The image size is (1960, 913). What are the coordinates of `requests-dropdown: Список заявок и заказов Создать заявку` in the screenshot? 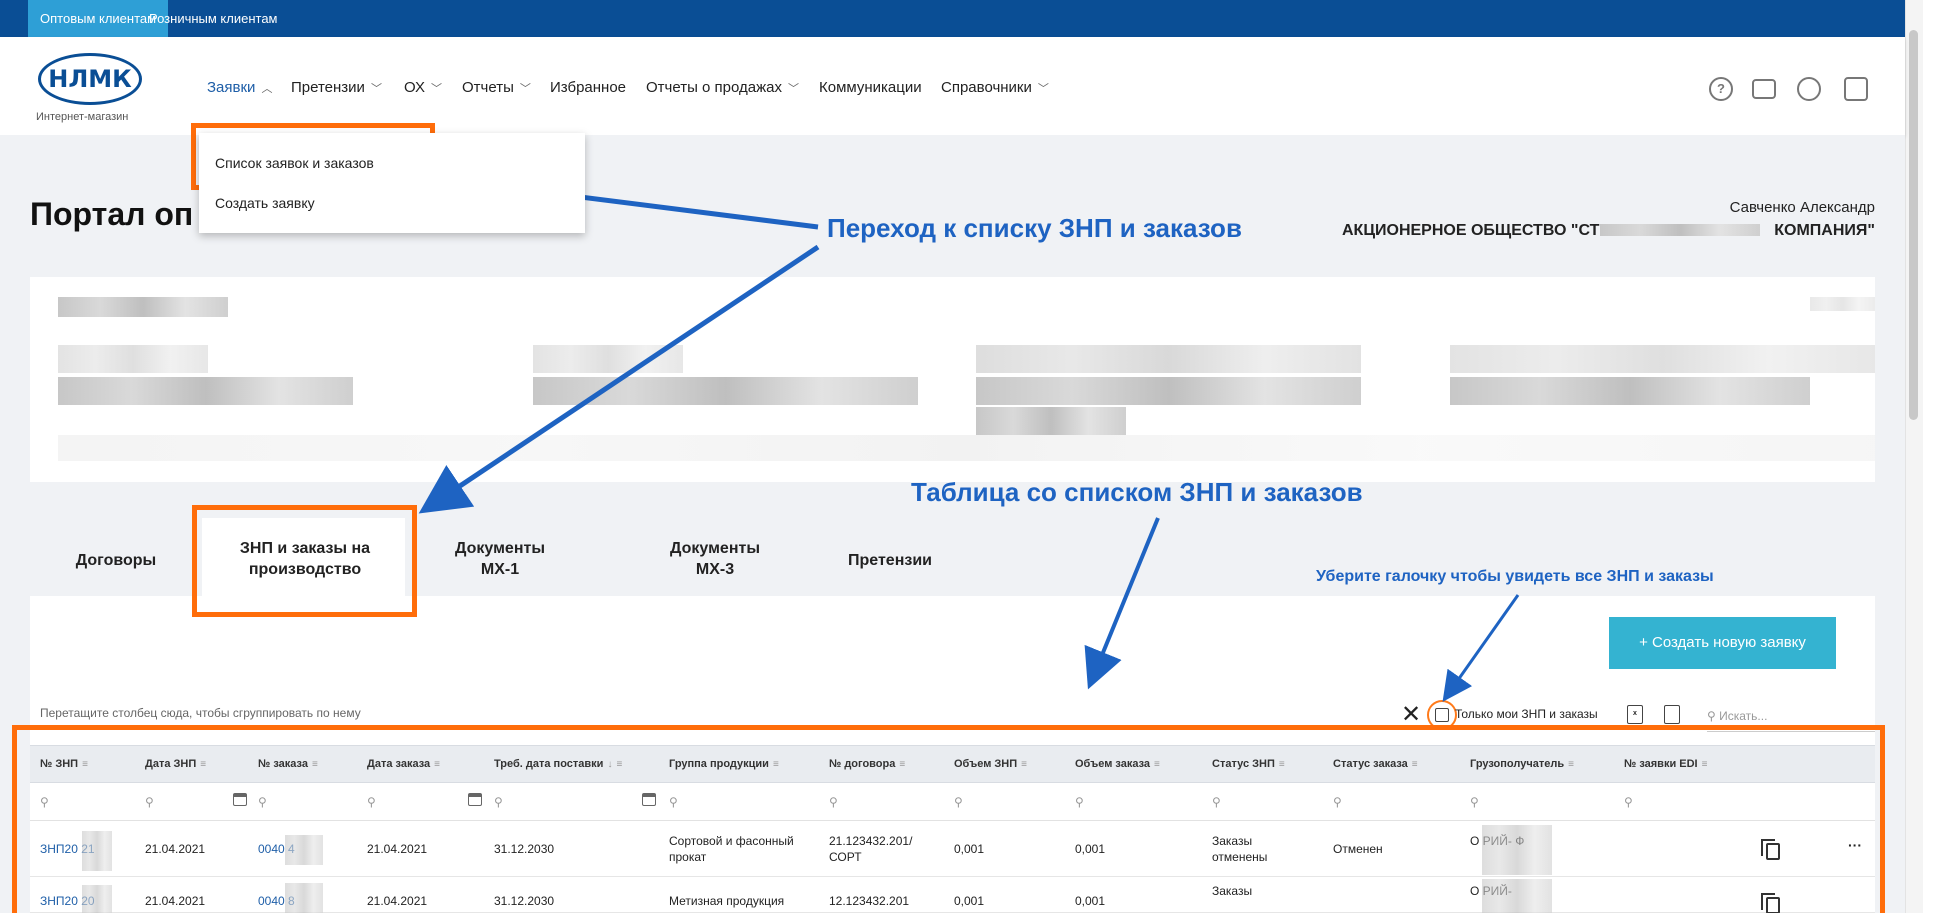 It's located at (392, 183).